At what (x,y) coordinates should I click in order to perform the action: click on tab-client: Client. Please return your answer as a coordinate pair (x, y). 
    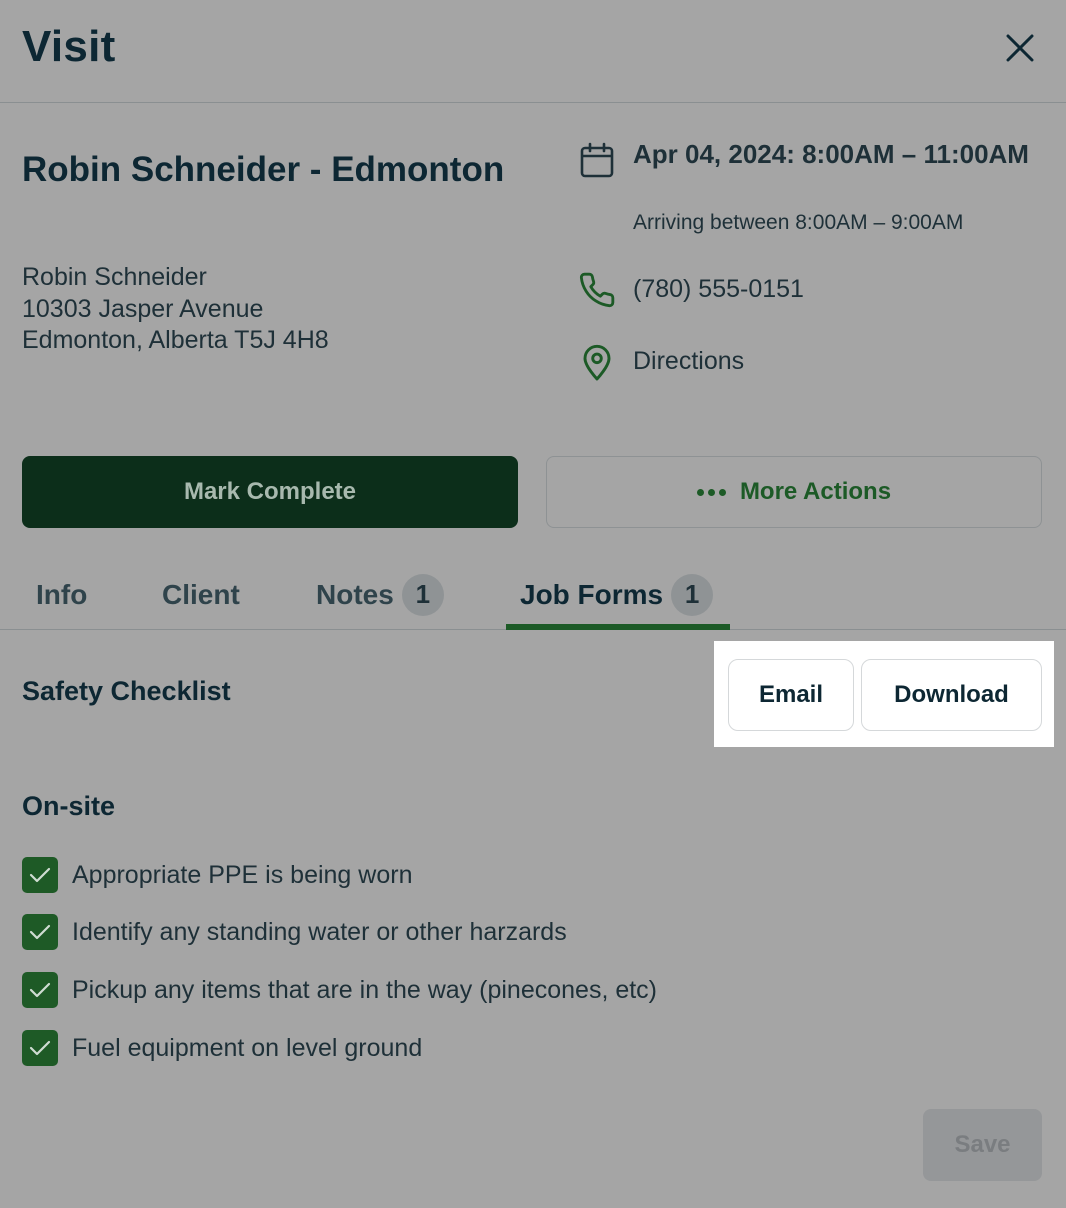
    Looking at the image, I should click on (201, 594).